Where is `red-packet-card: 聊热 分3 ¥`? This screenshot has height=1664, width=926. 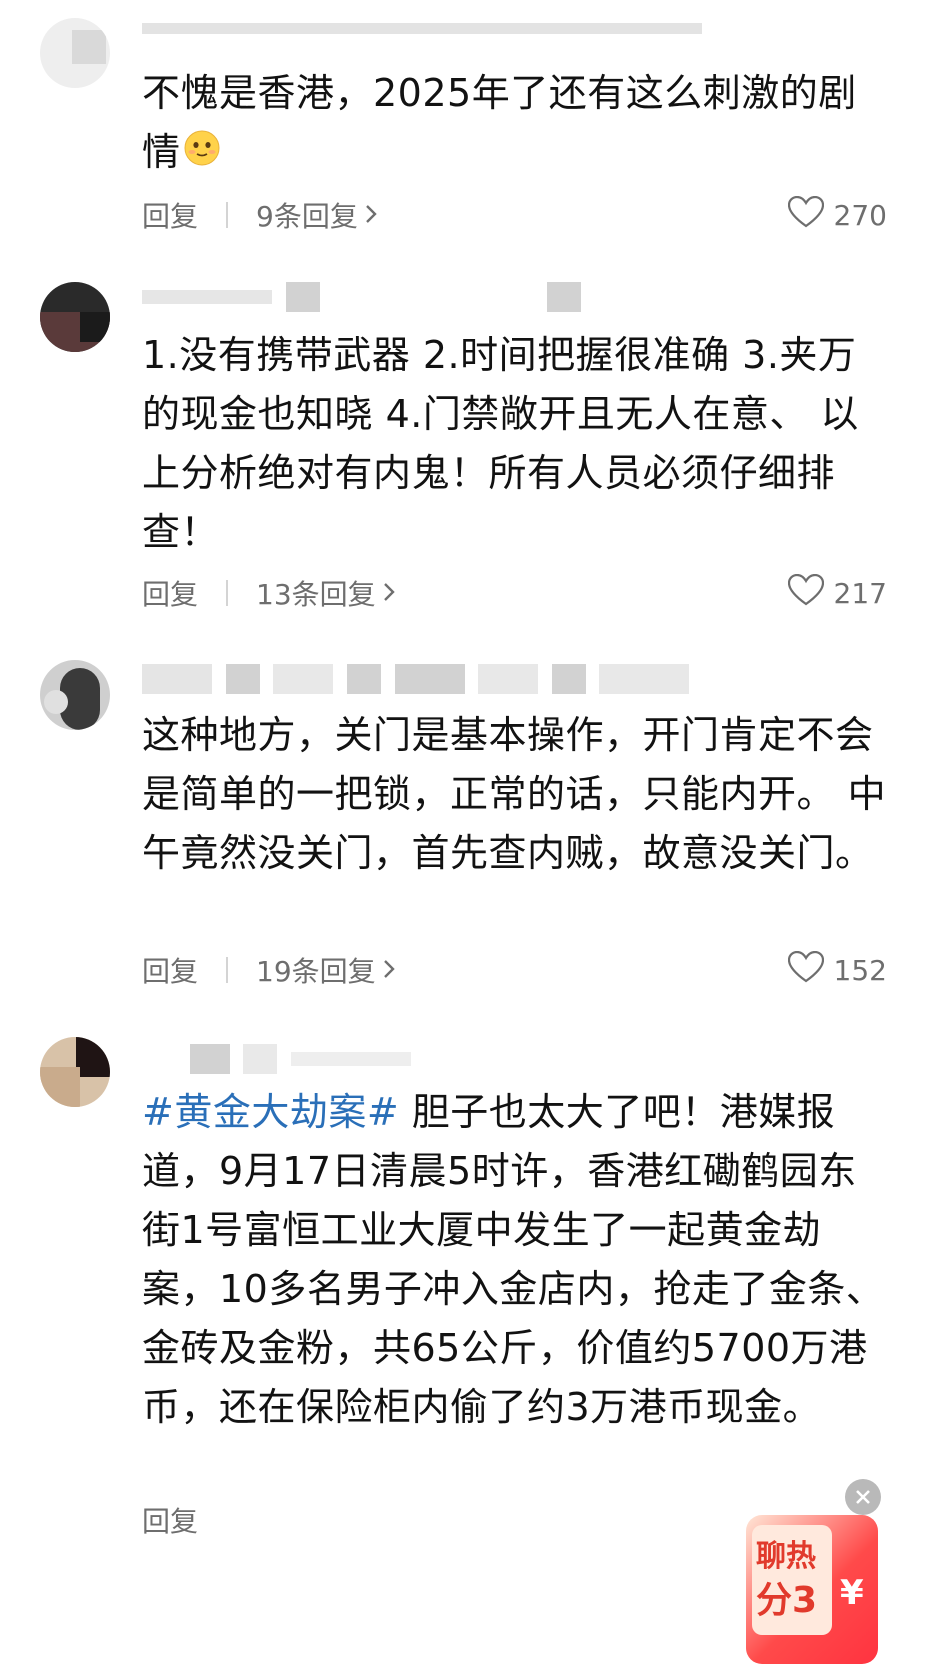
red-packet-card: 聊热 分3 ¥ is located at coordinates (812, 1589).